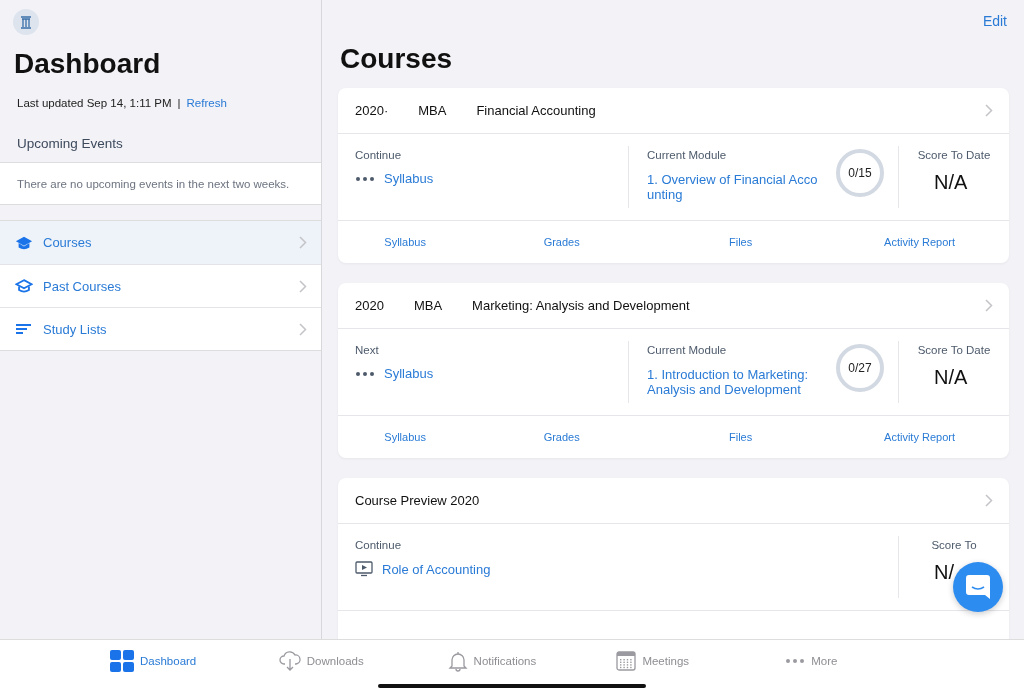 Image resolution: width=1024 pixels, height=695 pixels. Describe the element at coordinates (153, 183) in the screenshot. I see `empty-events-text: There are no upcoming events in the next two weeks.` at that location.